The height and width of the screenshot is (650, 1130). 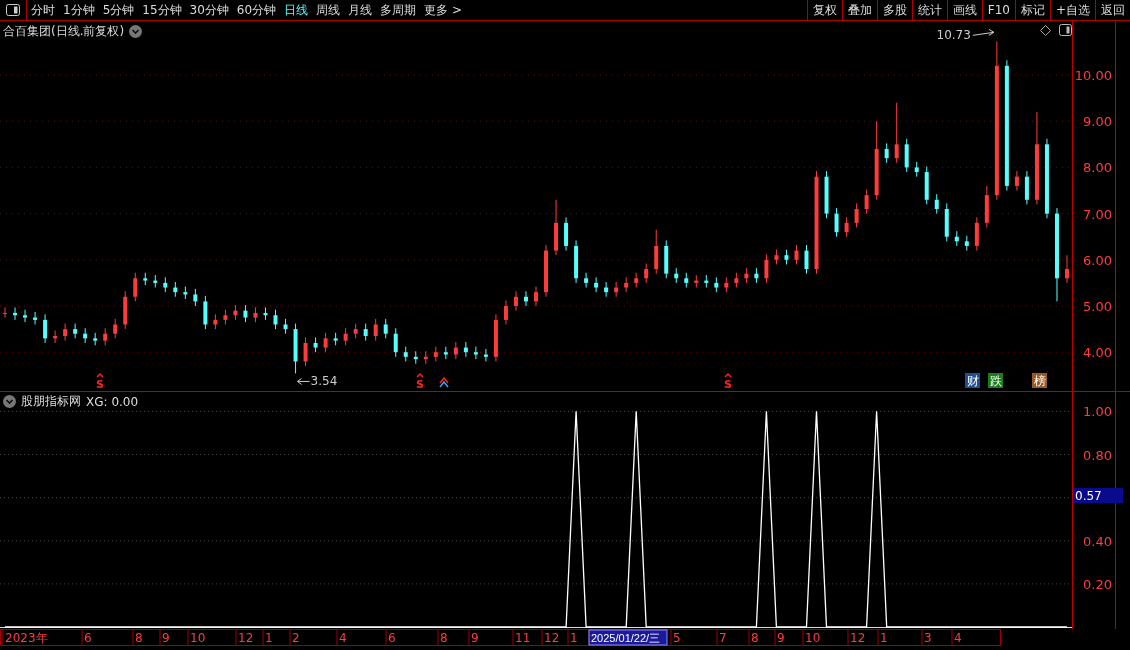 What do you see at coordinates (1097, 214) in the screenshot?
I see `price-axis-label: 7.00` at bounding box center [1097, 214].